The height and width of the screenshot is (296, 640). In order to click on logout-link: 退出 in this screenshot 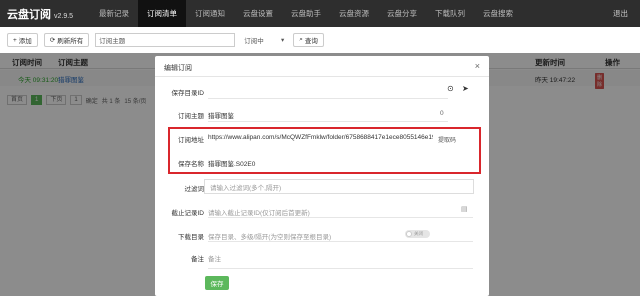, I will do `click(626, 13)`.